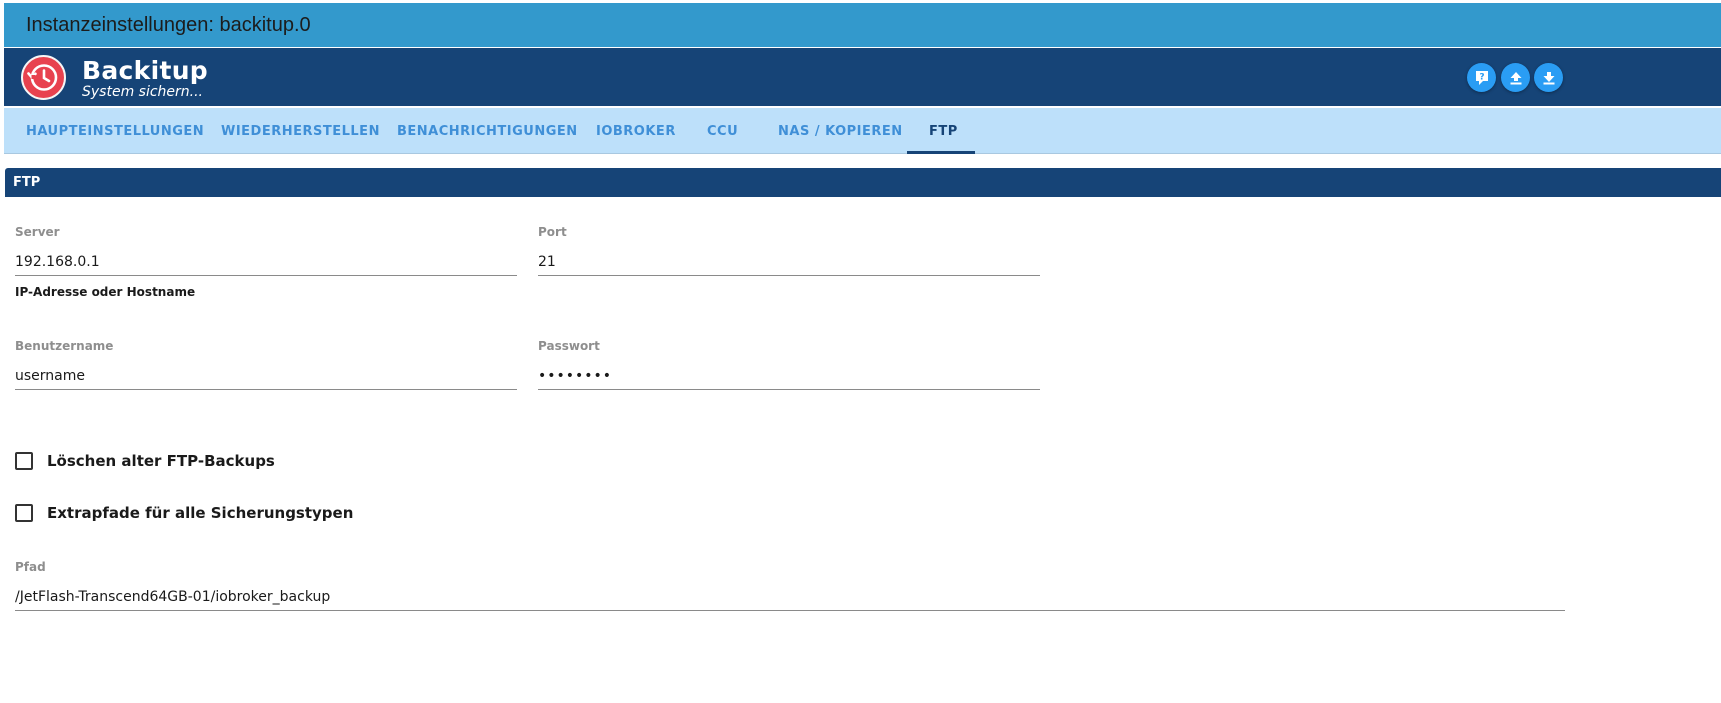  Describe the element at coordinates (37, 232) in the screenshot. I see `server-label: Server` at that location.